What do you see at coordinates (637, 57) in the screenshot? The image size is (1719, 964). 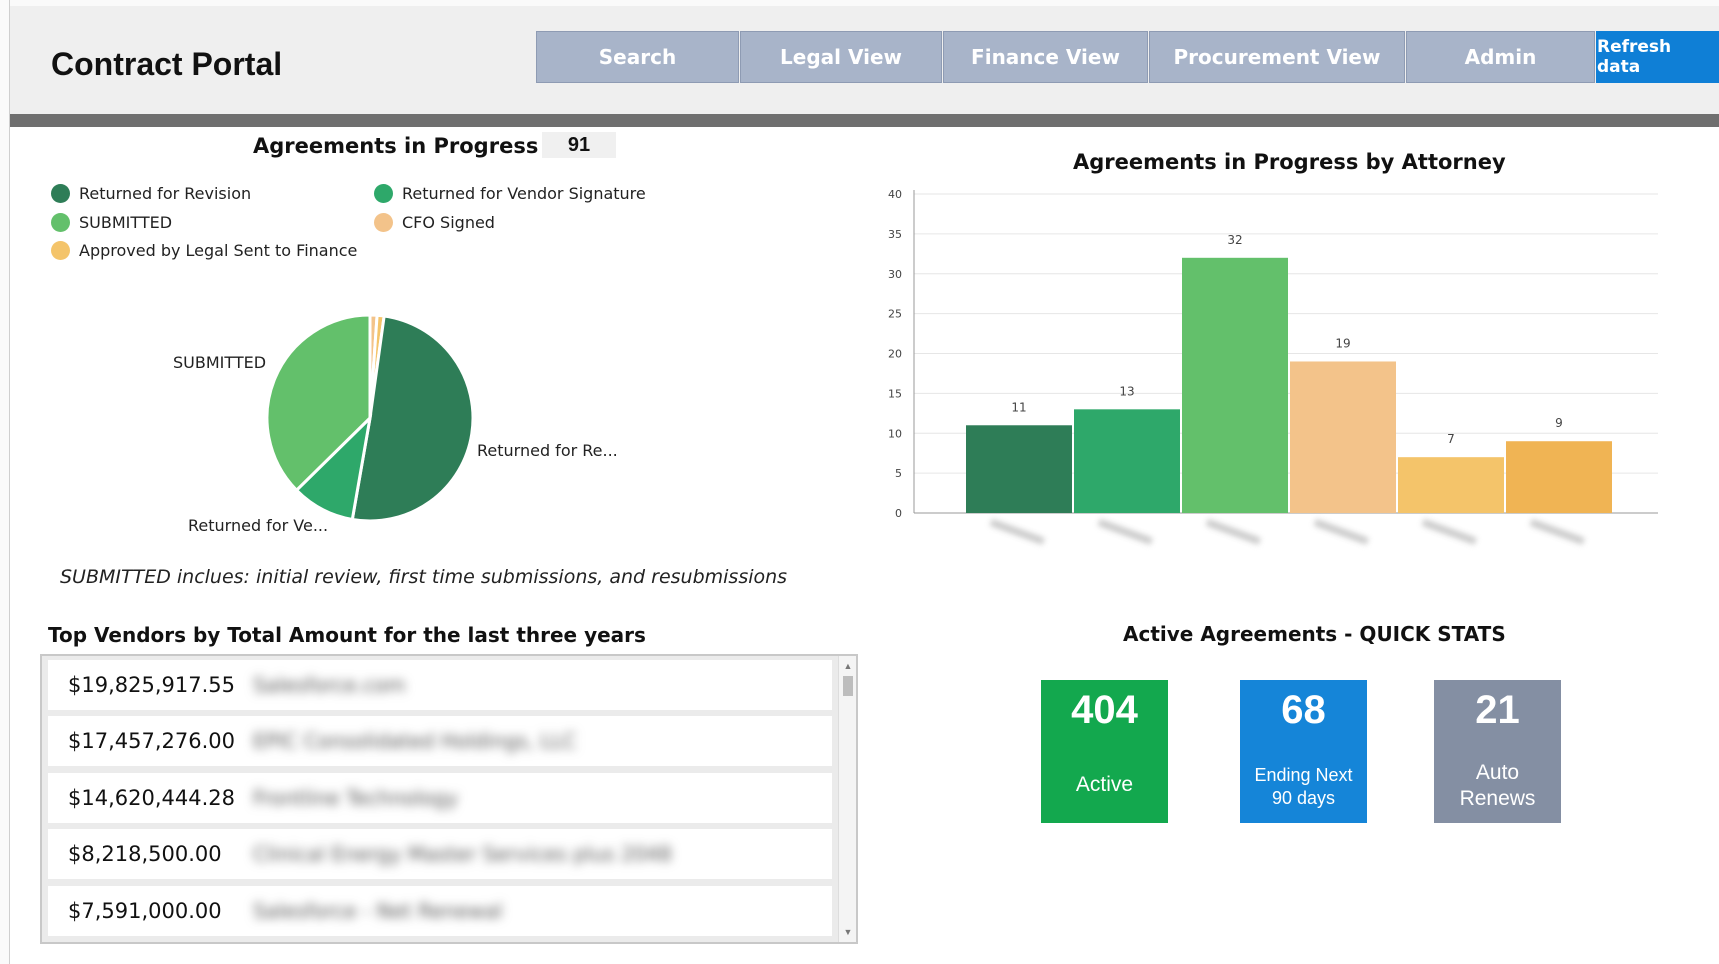 I see `nav-search-button: Search` at bounding box center [637, 57].